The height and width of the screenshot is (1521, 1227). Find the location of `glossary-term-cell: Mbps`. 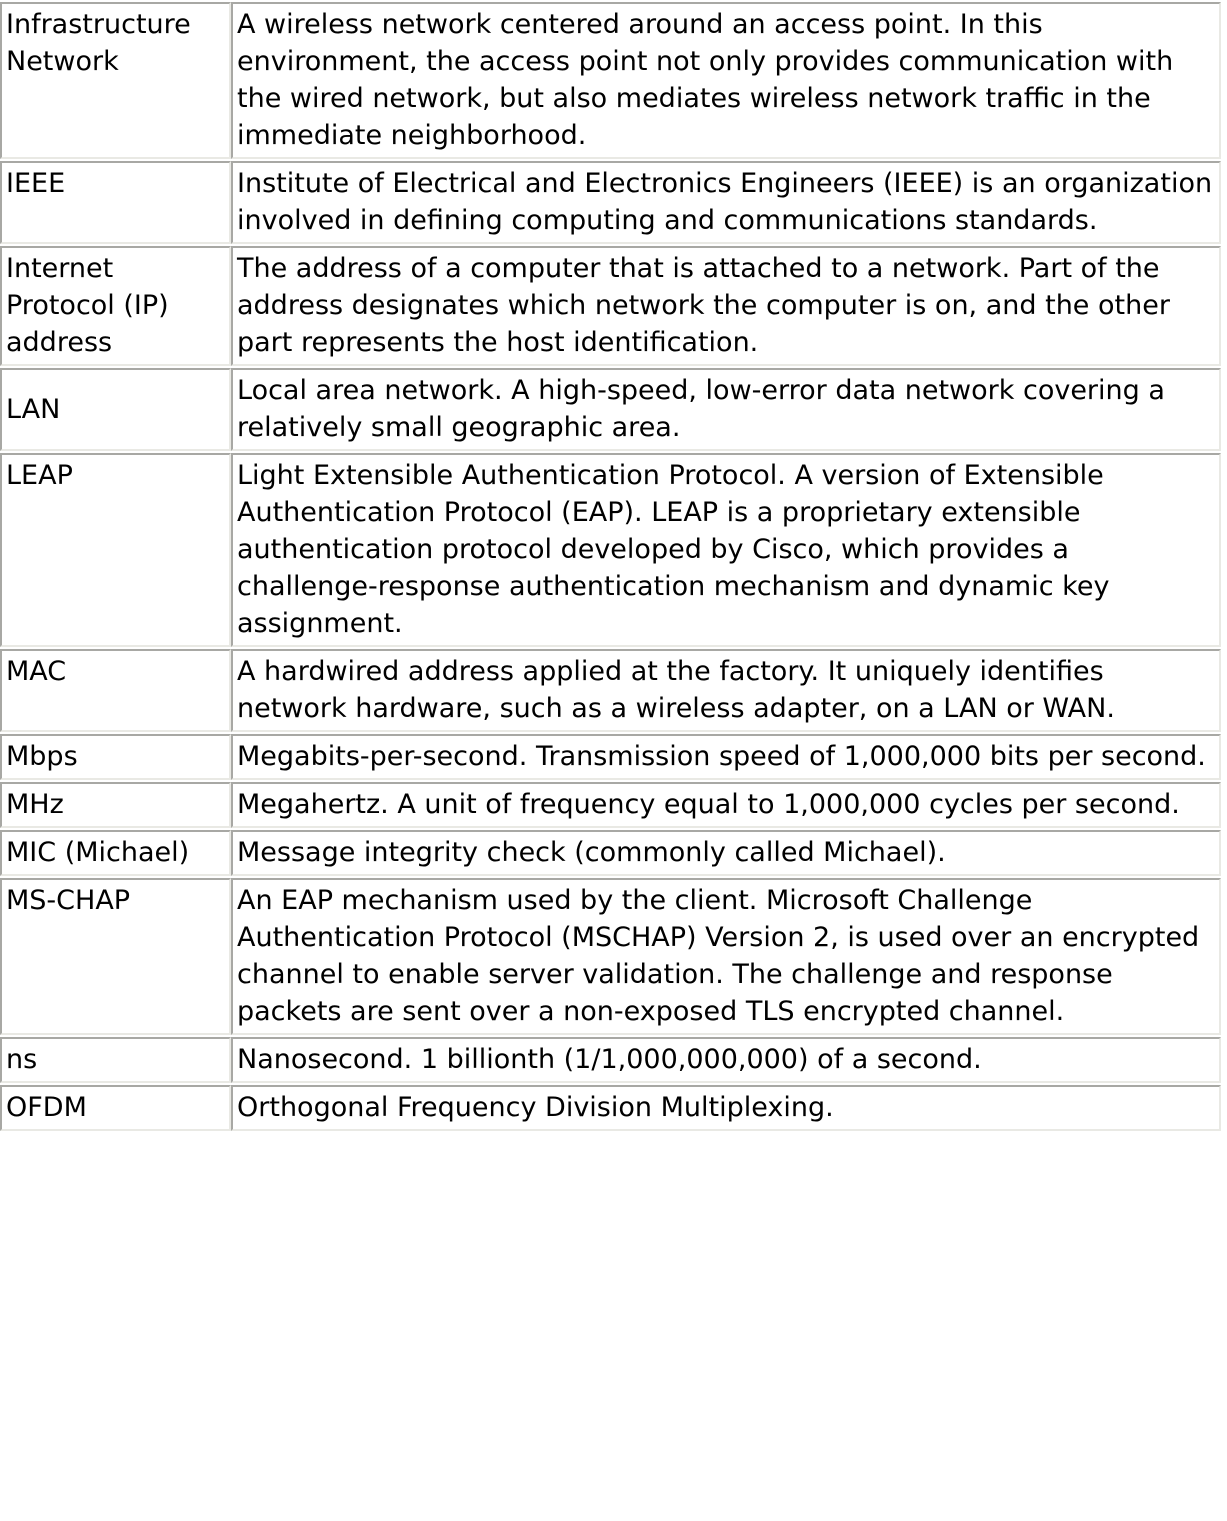

glossary-term-cell: Mbps is located at coordinates (115, 757).